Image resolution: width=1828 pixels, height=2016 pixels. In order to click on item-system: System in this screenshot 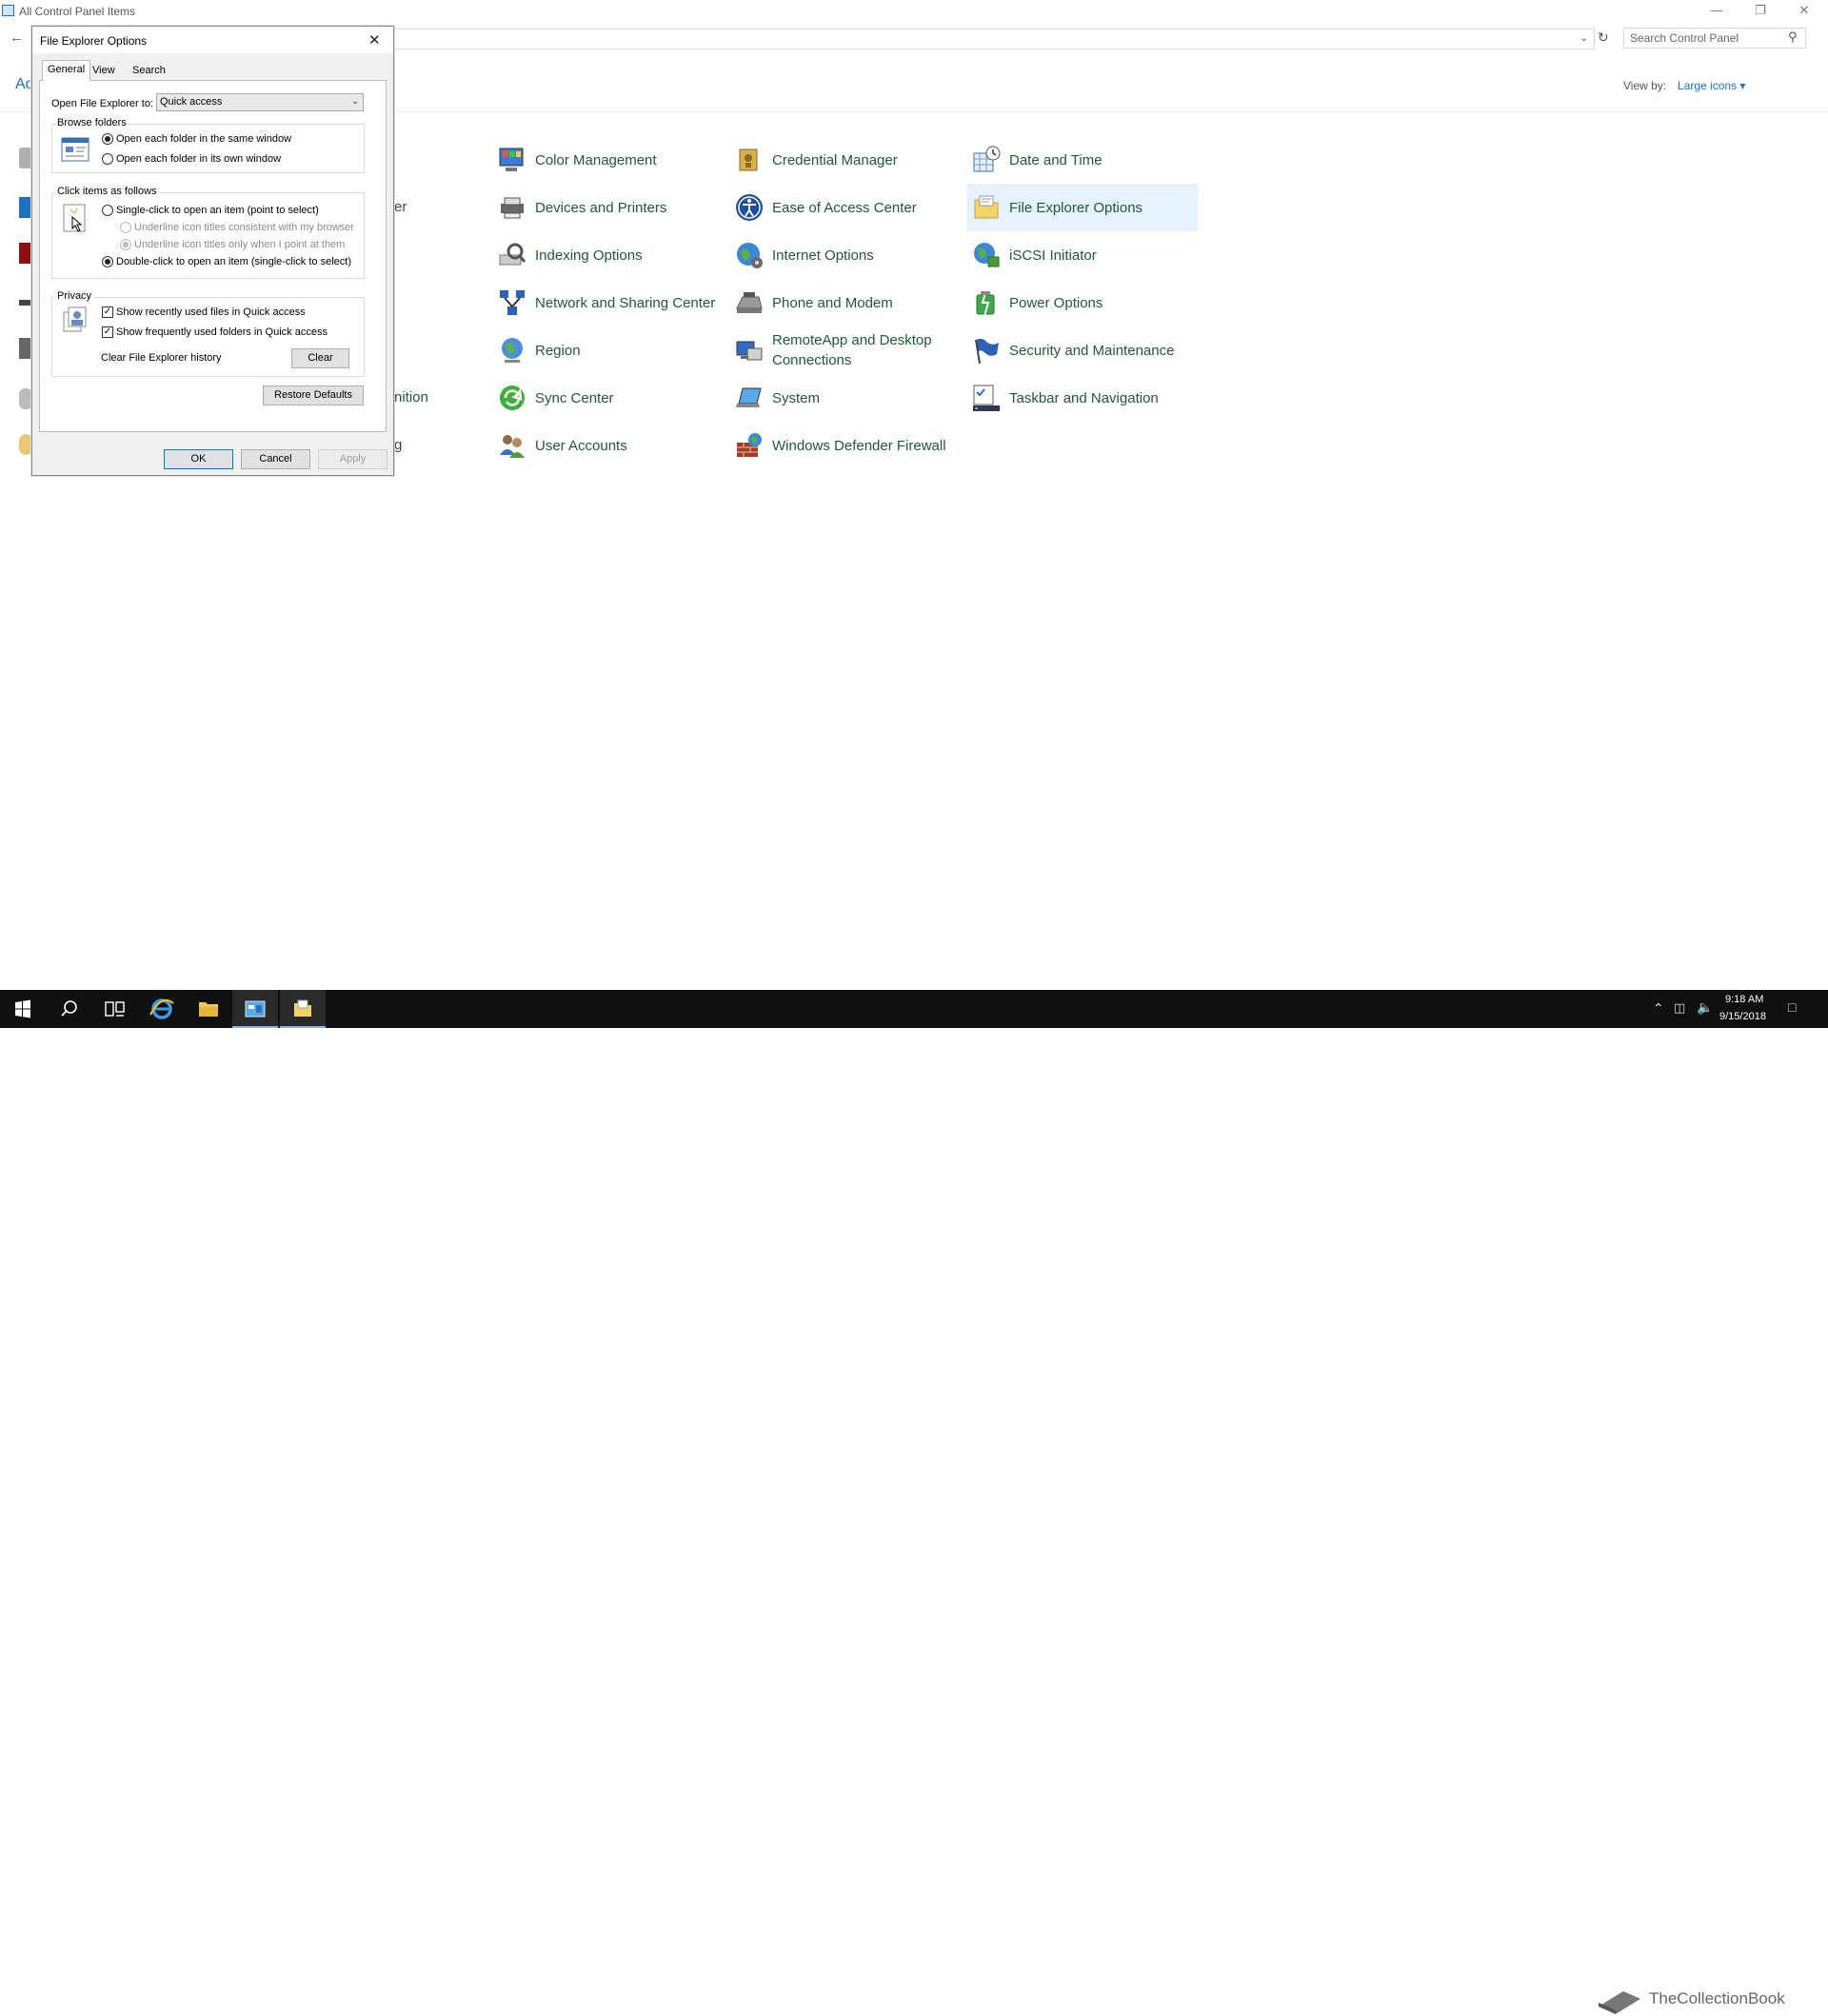, I will do `click(848, 398)`.